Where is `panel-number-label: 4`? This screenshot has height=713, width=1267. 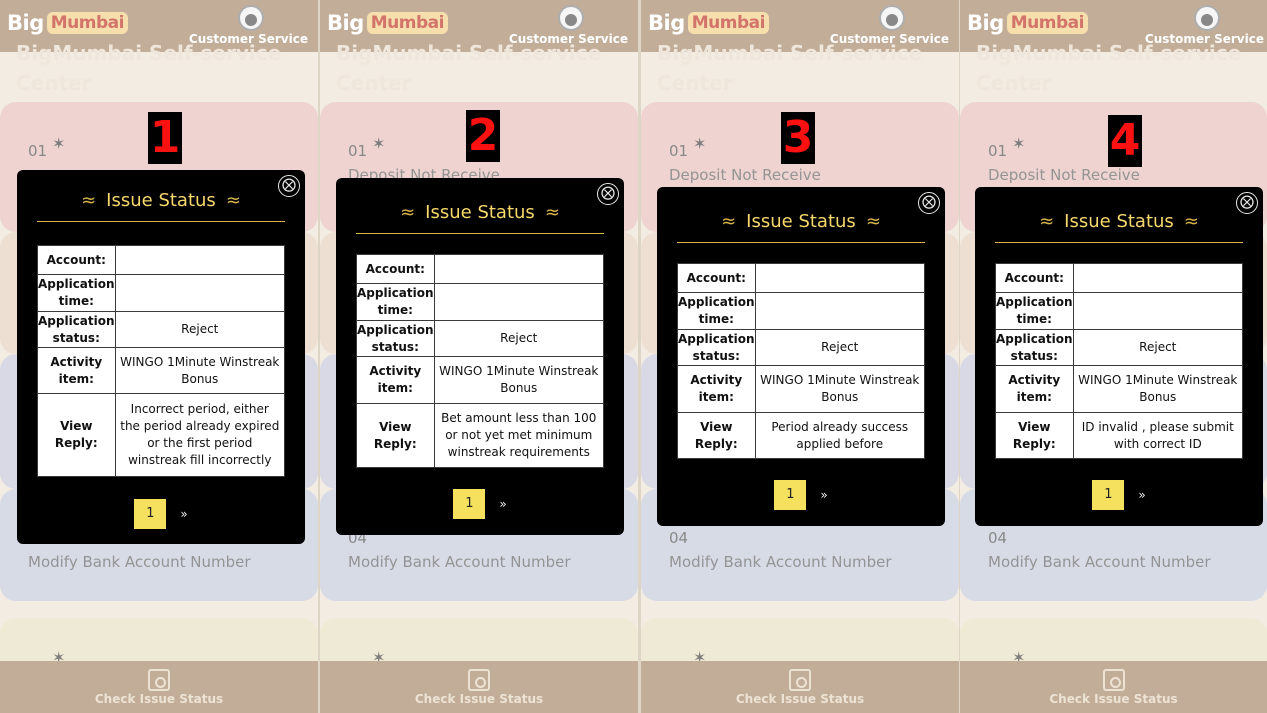
panel-number-label: 4 is located at coordinates (1125, 141).